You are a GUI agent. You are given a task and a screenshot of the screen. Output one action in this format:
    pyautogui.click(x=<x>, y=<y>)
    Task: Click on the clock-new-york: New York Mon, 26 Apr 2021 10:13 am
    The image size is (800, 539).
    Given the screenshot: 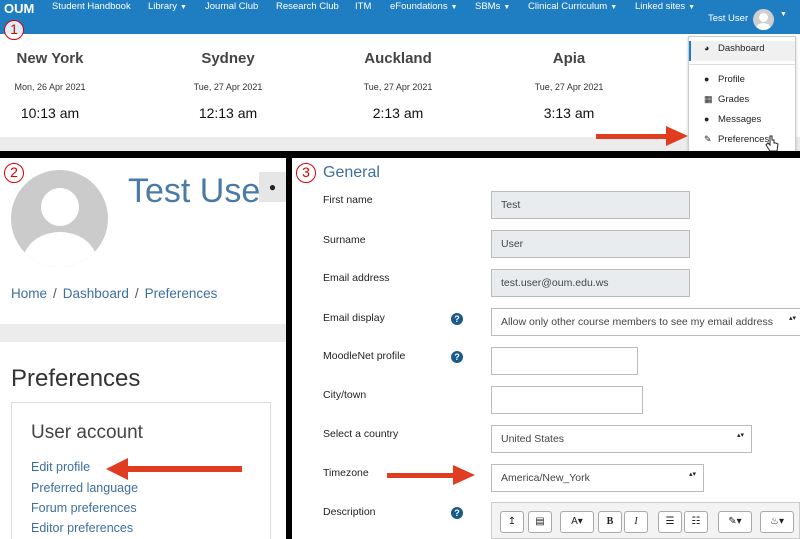 What is the action you would take?
    pyautogui.click(x=55, y=85)
    